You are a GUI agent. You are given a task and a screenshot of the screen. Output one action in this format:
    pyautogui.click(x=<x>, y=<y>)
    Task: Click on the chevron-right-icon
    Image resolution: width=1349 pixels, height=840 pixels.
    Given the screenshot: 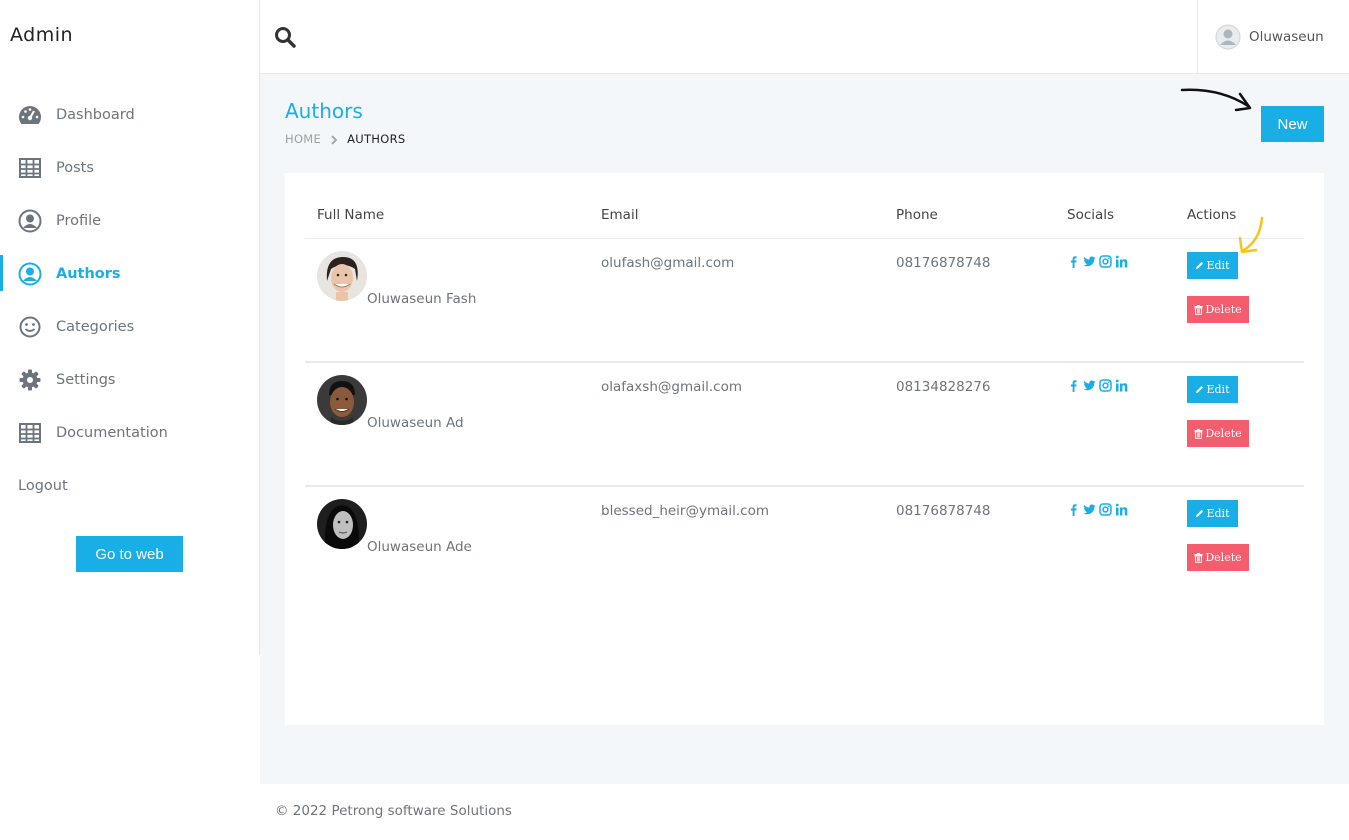 What is the action you would take?
    pyautogui.click(x=334, y=139)
    